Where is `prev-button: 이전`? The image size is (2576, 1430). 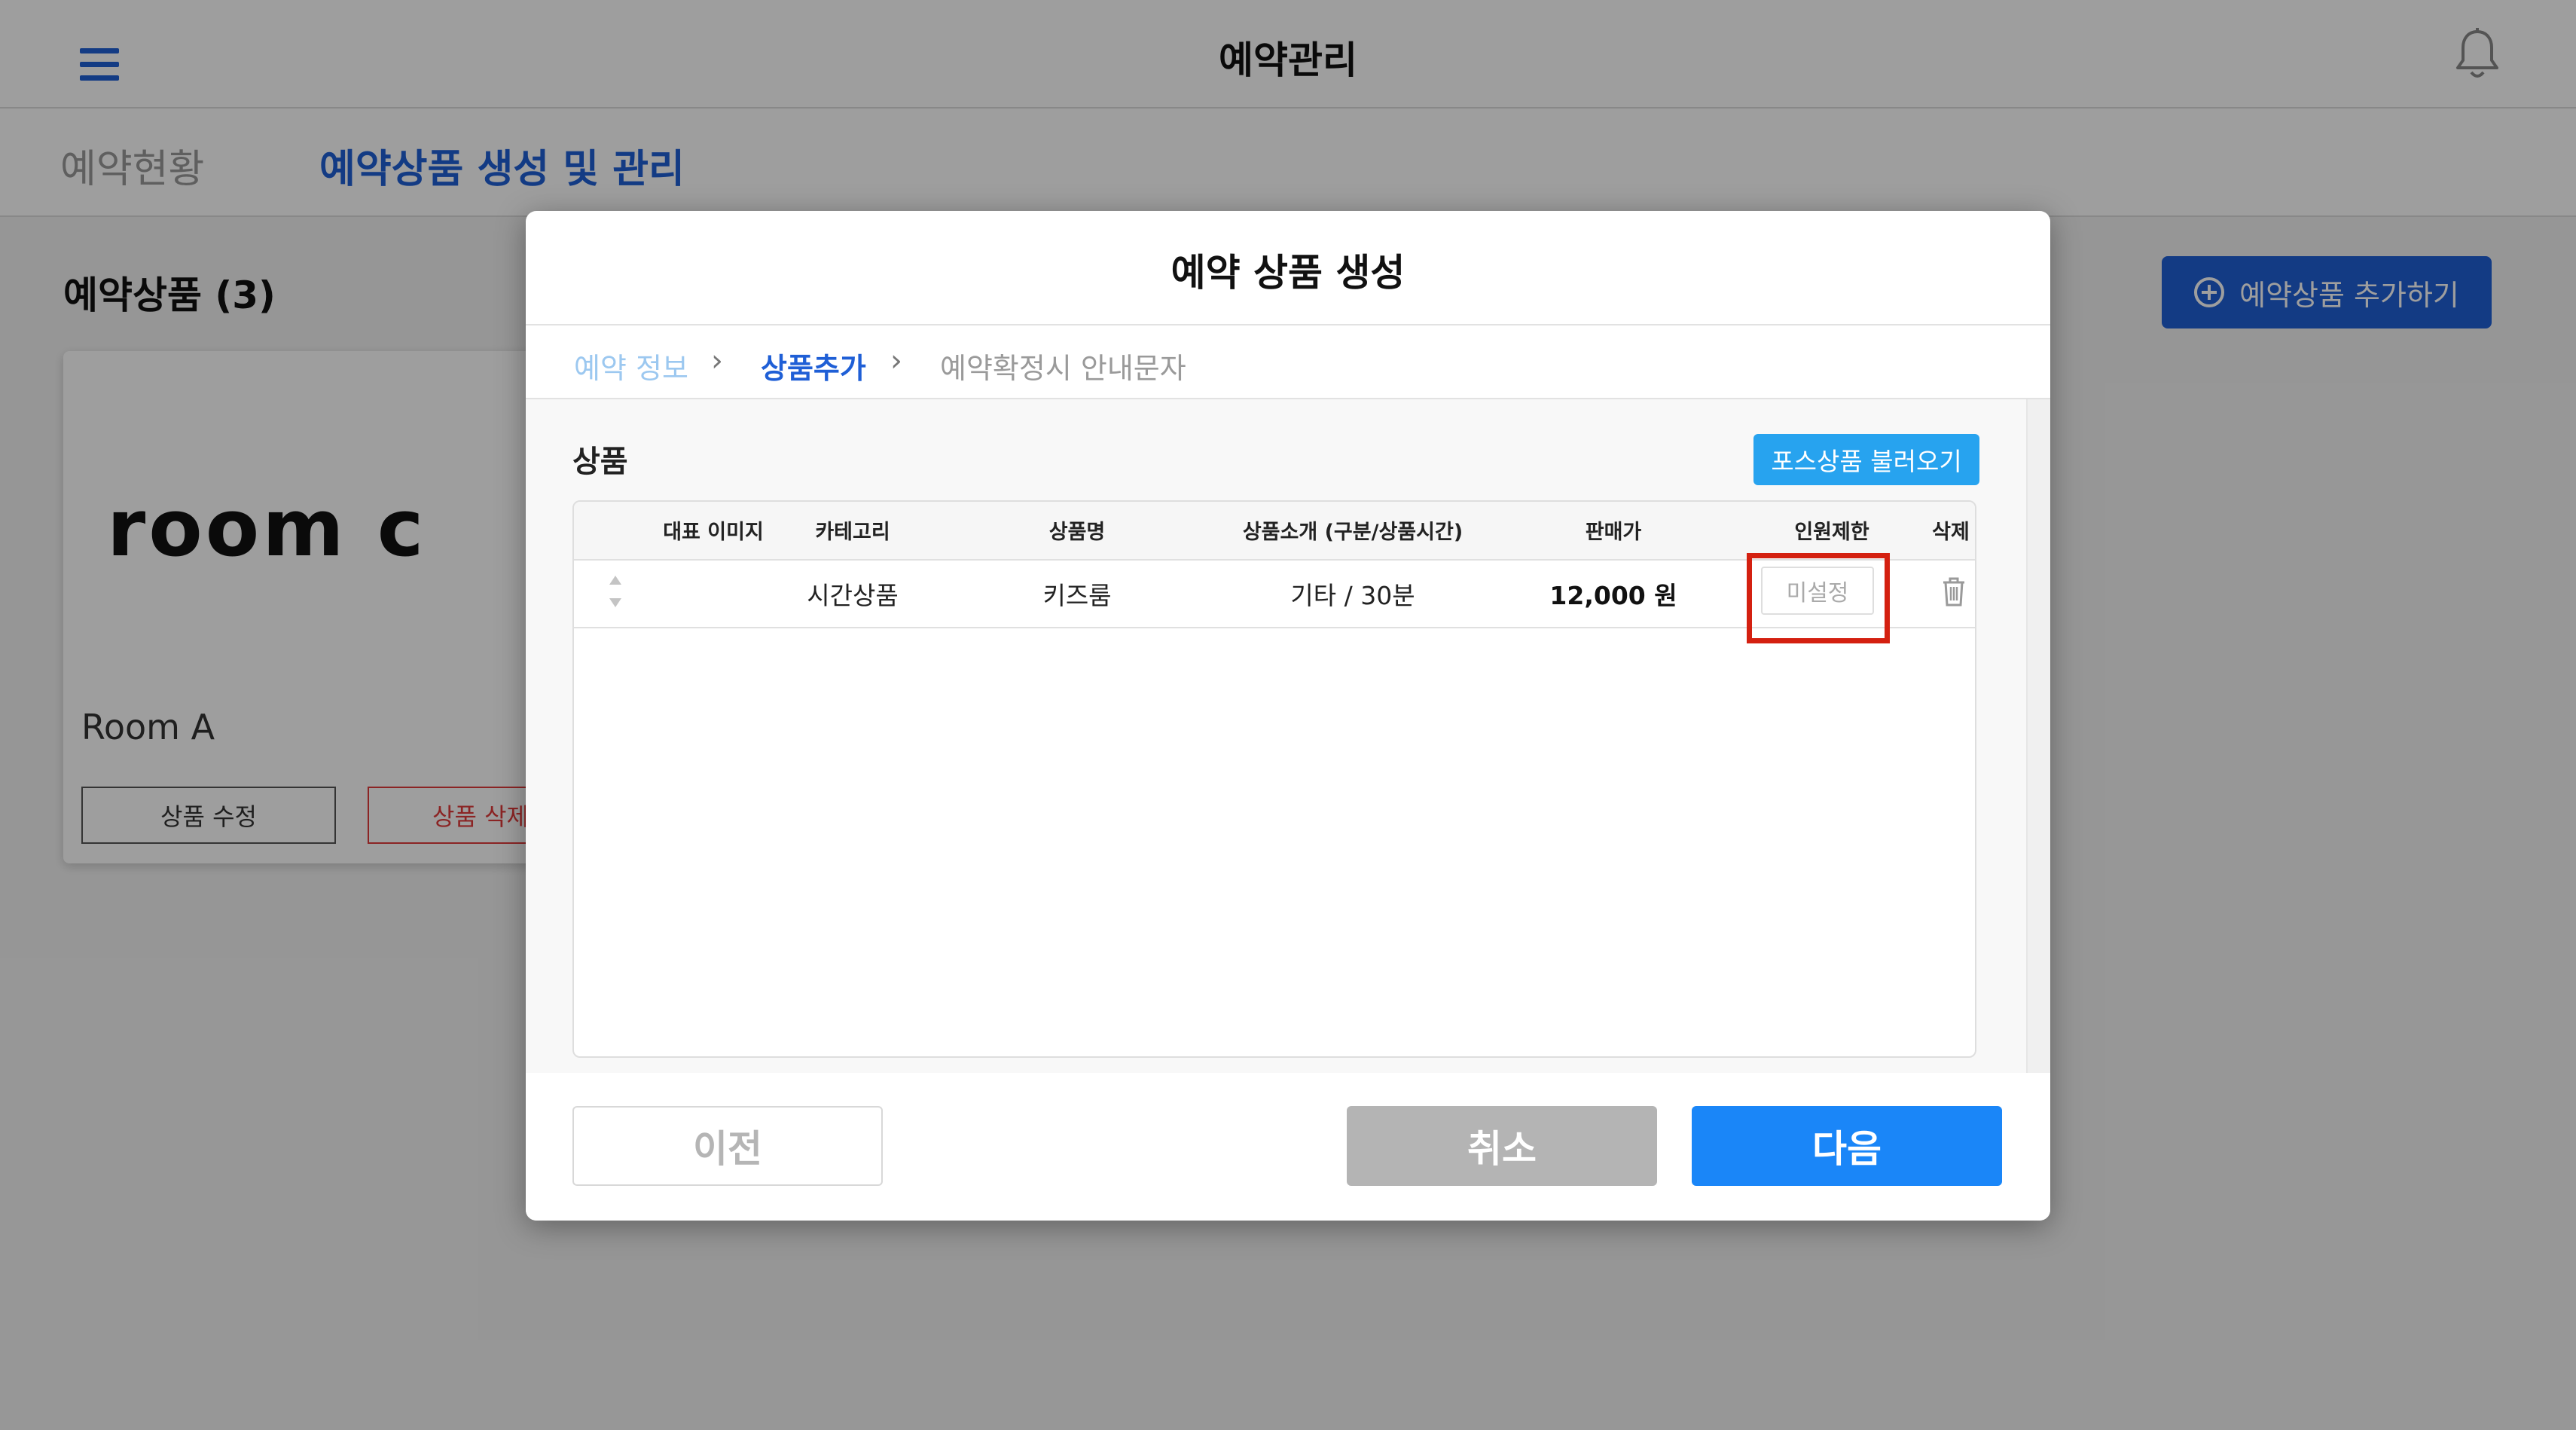
prev-button: 이전 is located at coordinates (728, 1146).